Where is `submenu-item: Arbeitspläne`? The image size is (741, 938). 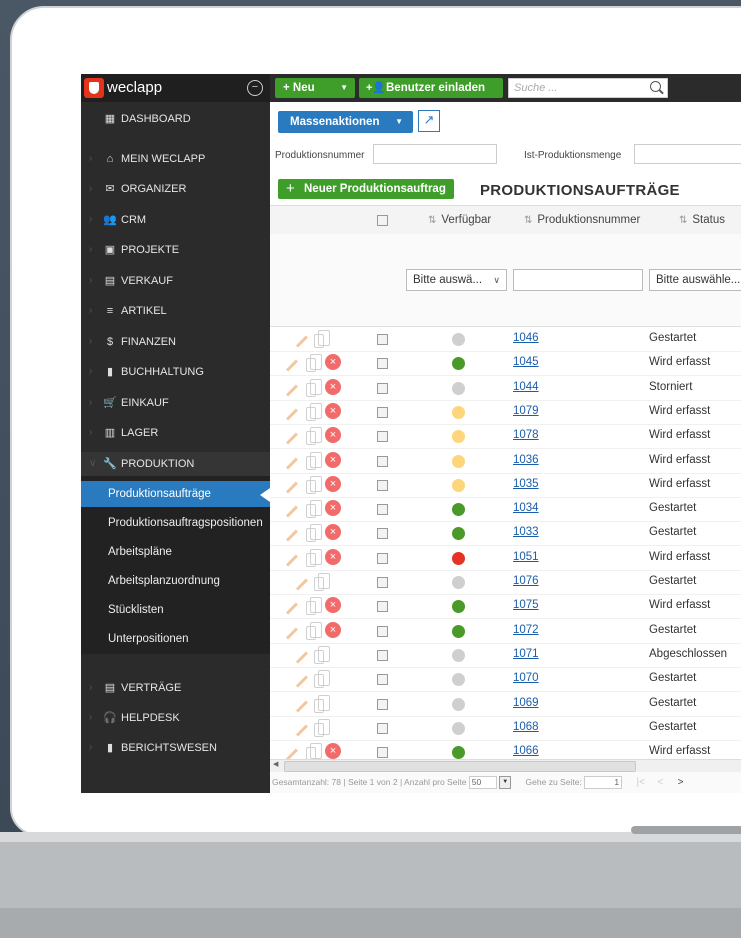
submenu-item: Arbeitspläne is located at coordinates (175, 552).